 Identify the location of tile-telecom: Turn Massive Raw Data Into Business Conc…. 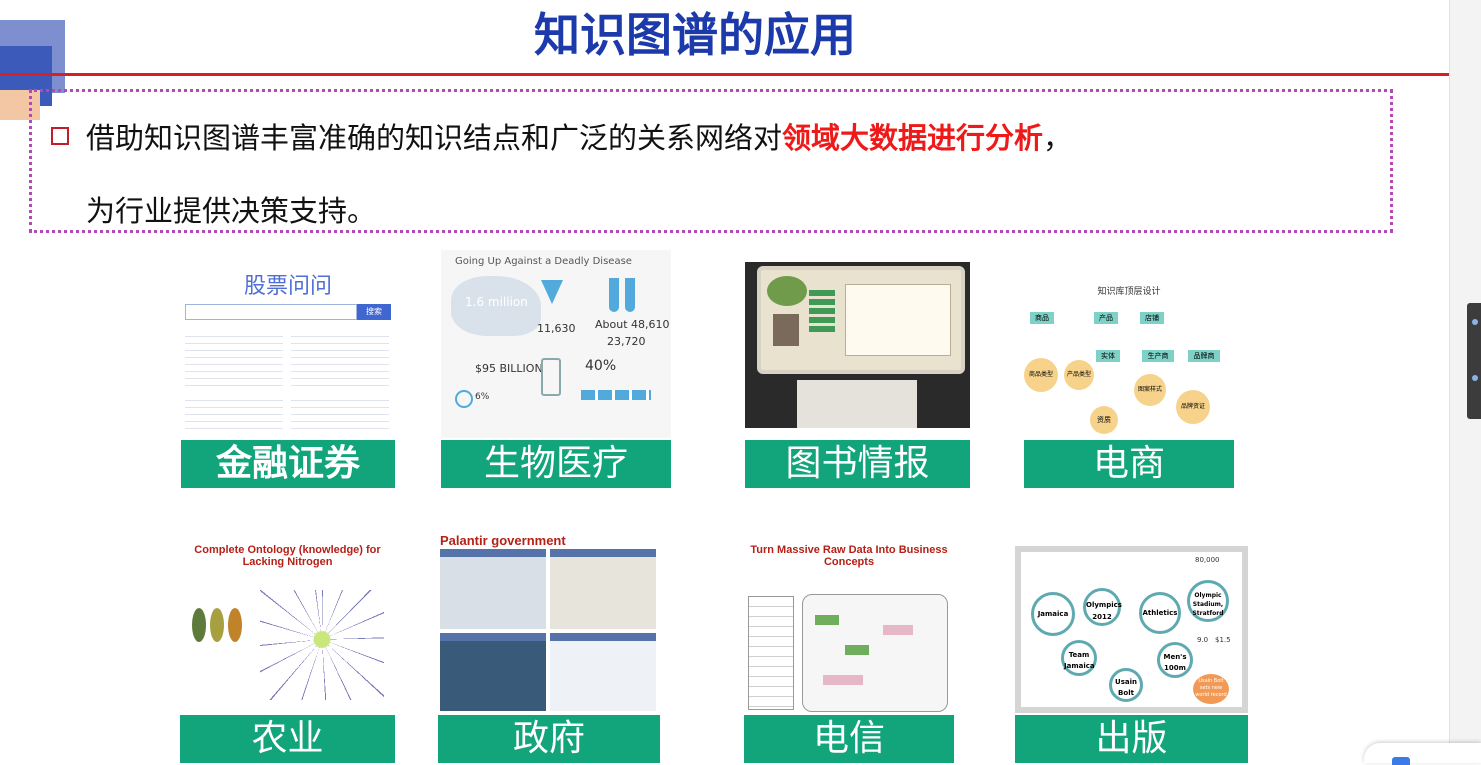
(849, 651).